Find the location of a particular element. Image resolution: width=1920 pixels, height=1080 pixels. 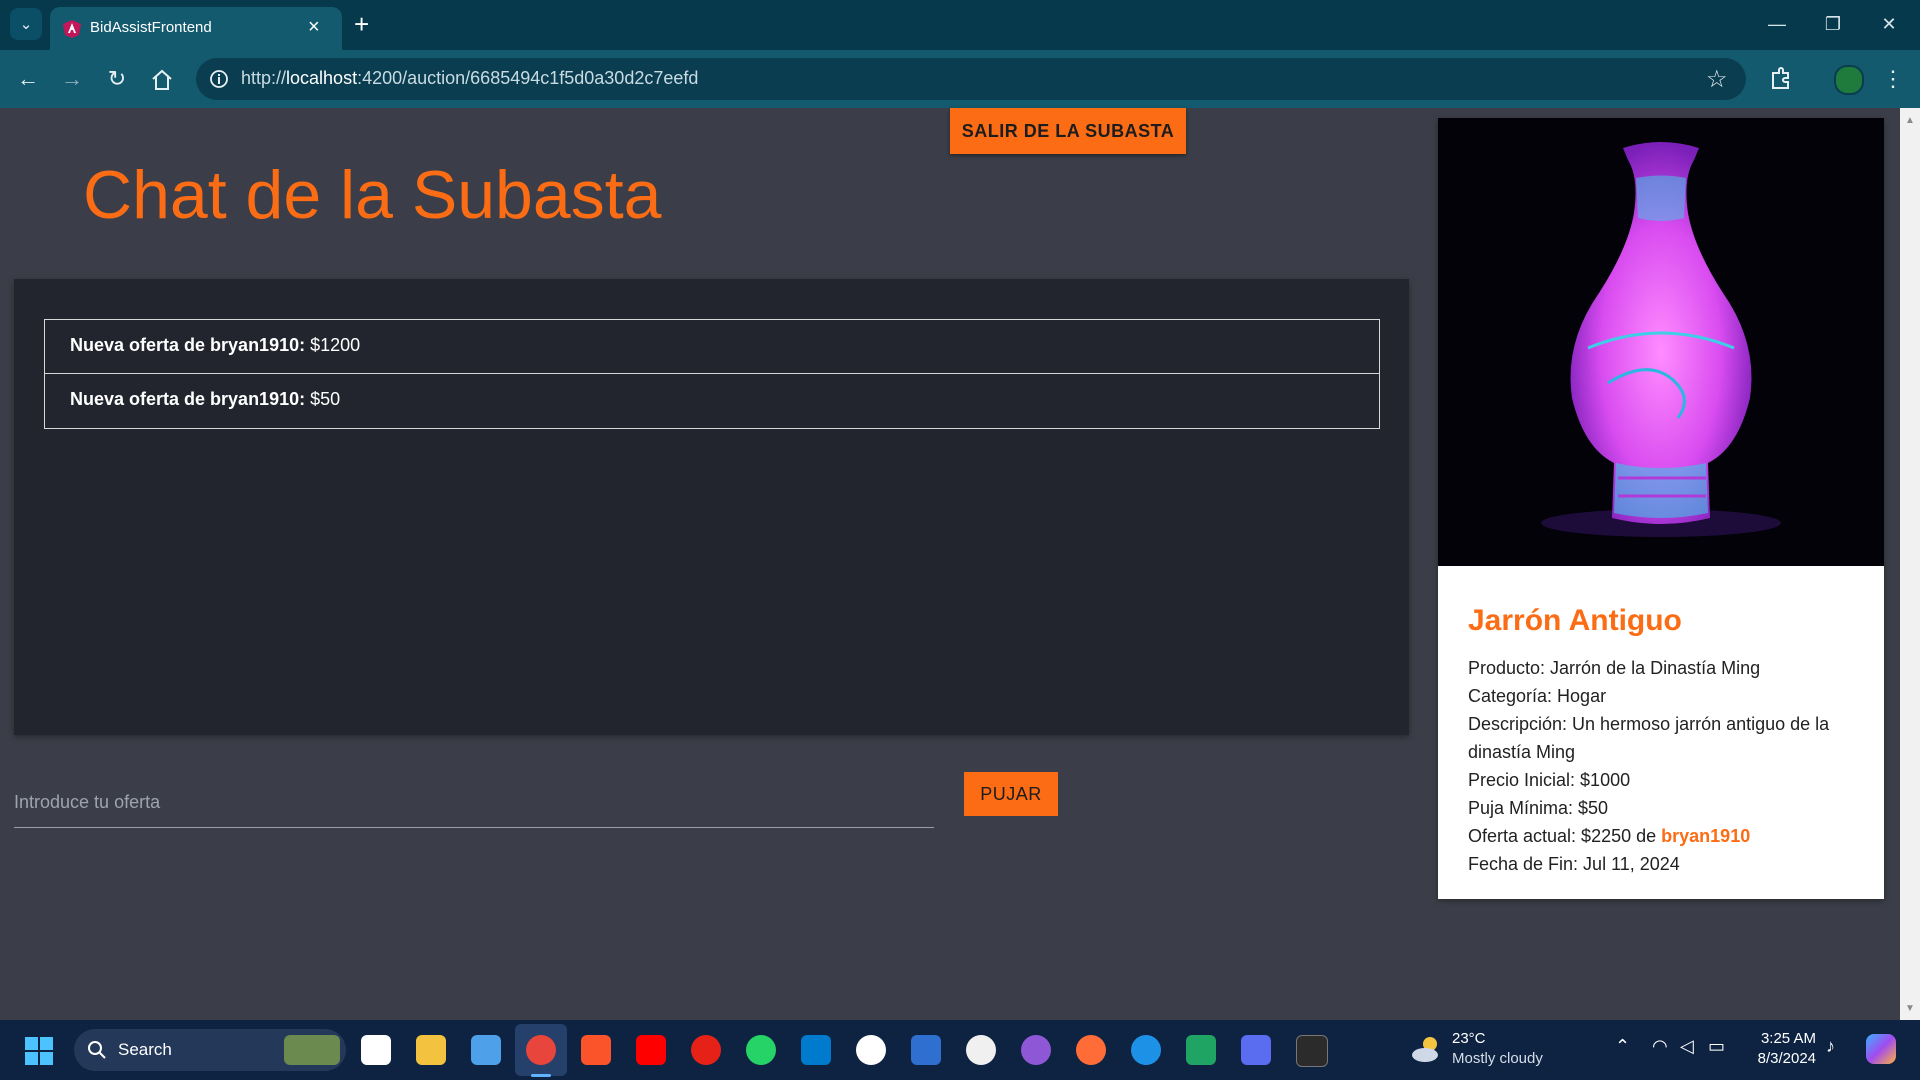

list-item: Nueva oferta de bryan1910: $1200 is located at coordinates (712, 347).